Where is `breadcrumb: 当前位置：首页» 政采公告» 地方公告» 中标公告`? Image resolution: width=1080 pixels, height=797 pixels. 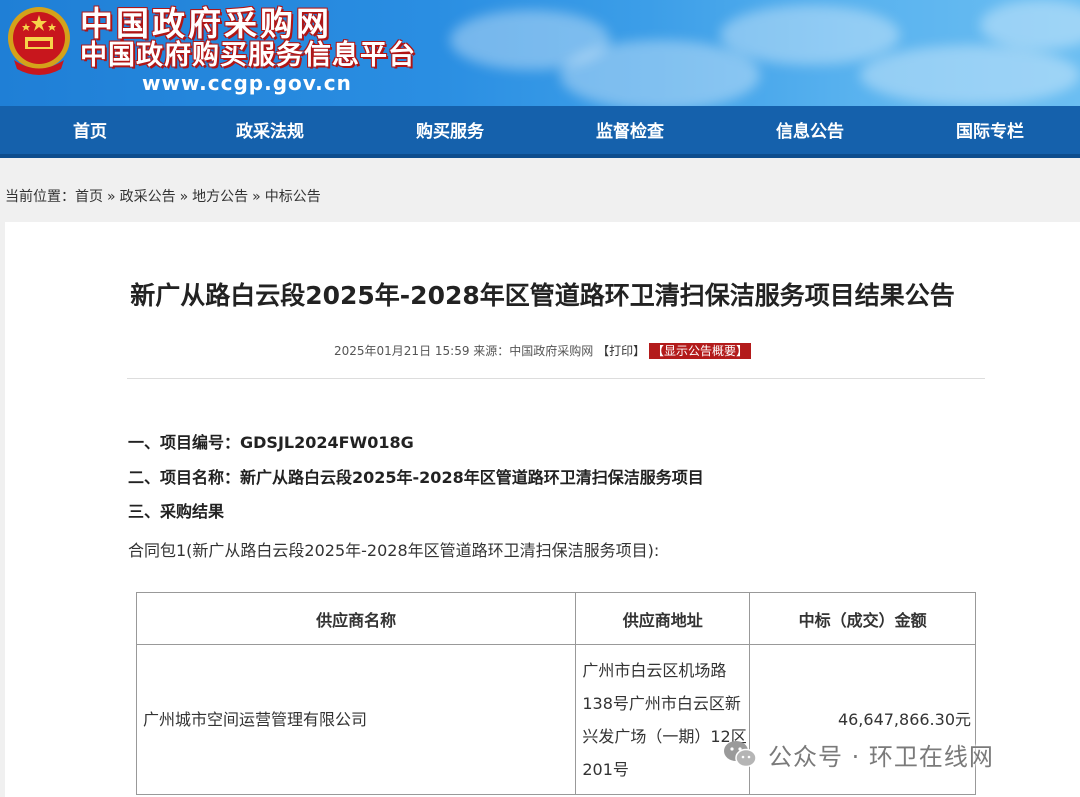
breadcrumb: 当前位置：首页» 政采公告» 地方公告» 中标公告 is located at coordinates (163, 197).